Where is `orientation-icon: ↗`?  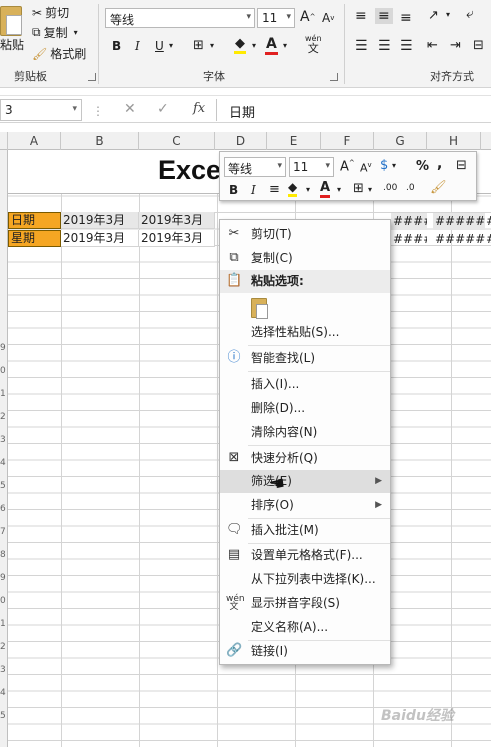
orientation-icon: ↗ is located at coordinates (433, 15).